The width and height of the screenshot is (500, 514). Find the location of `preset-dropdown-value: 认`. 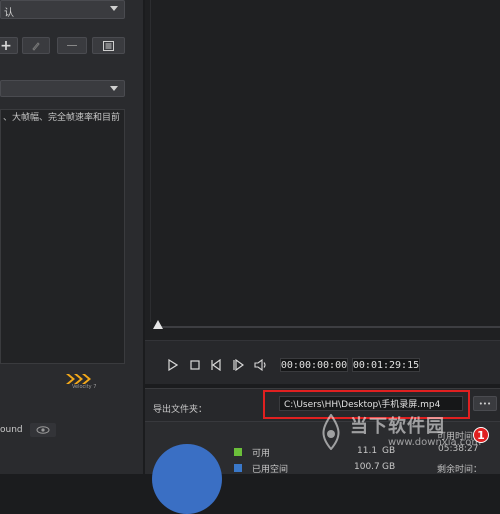

preset-dropdown-value: 认 is located at coordinates (9, 13).